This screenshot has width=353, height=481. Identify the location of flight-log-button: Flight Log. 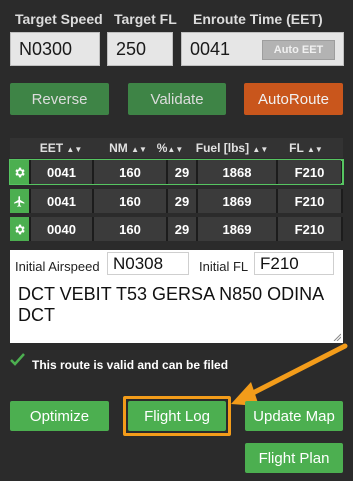
(177, 416).